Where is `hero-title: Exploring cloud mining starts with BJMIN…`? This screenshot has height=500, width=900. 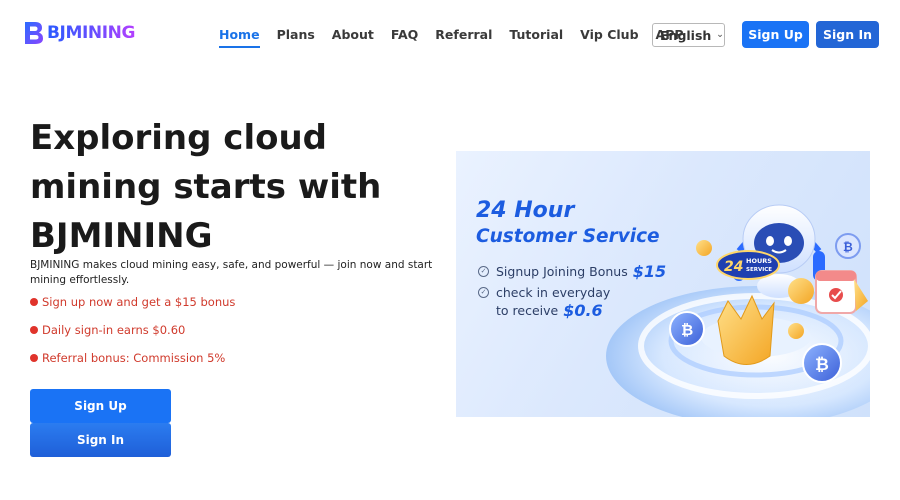 hero-title: Exploring cloud mining starts with BJMIN… is located at coordinates (206, 187).